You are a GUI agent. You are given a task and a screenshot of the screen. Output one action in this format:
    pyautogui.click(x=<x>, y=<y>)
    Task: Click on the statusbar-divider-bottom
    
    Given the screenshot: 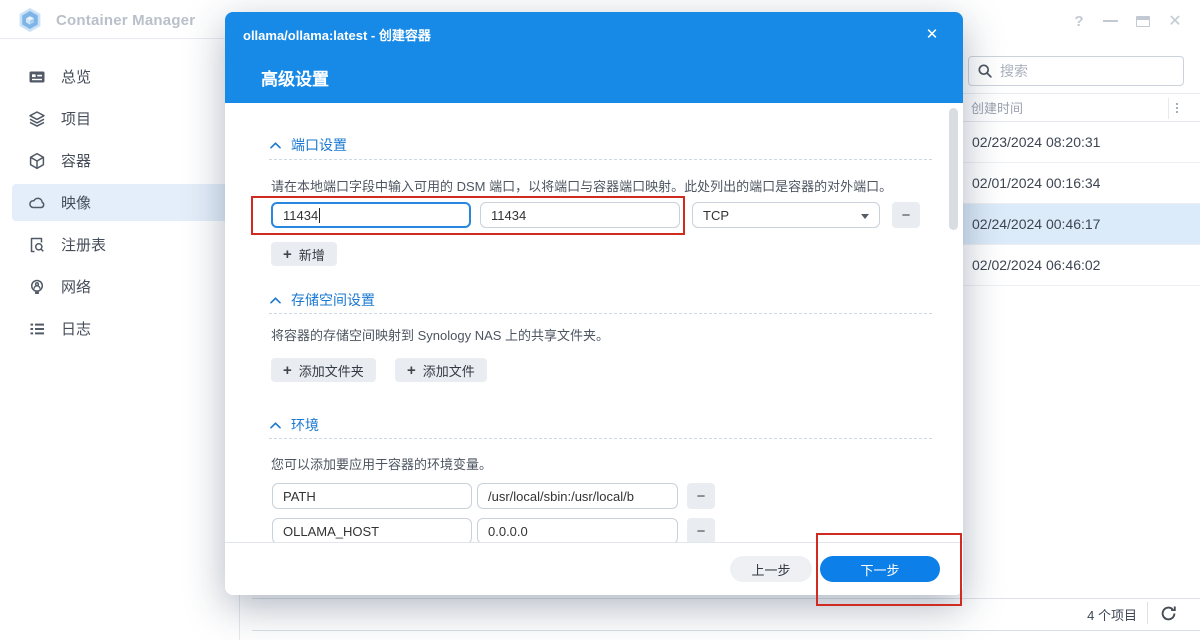 What is the action you would take?
    pyautogui.click(x=726, y=630)
    